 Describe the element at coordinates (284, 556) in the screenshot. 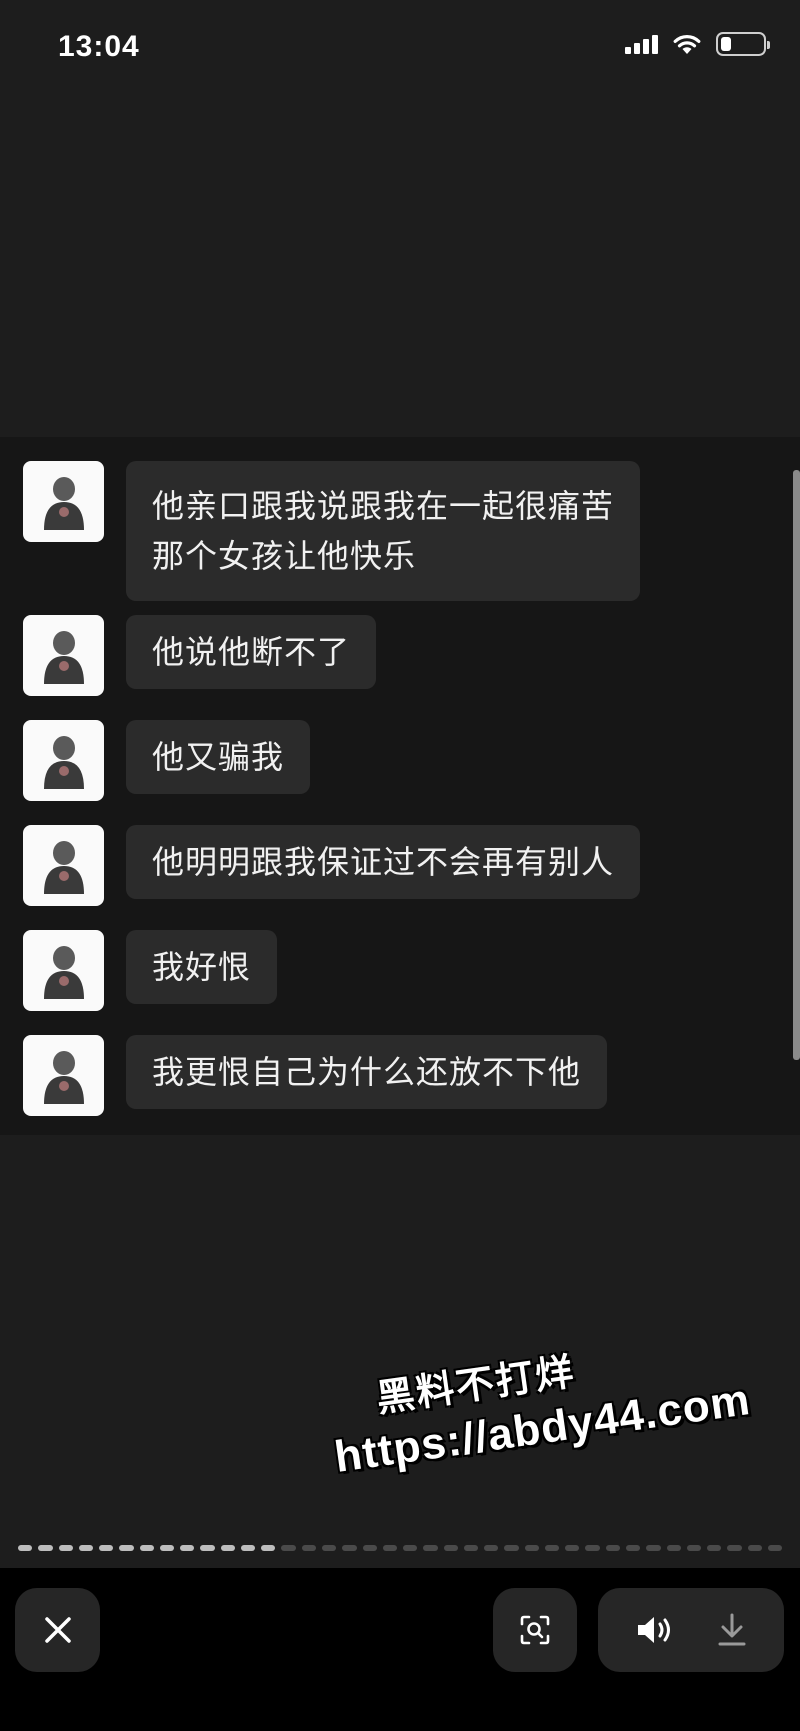

I see `message-text: 那个女孩让他快乐` at that location.